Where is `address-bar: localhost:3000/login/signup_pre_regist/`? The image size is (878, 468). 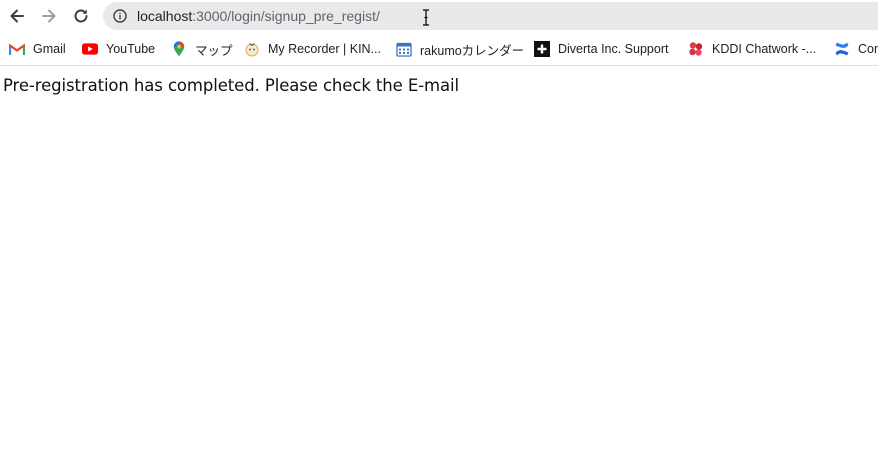 address-bar: localhost:3000/login/signup_pre_regist/ is located at coordinates (490, 16).